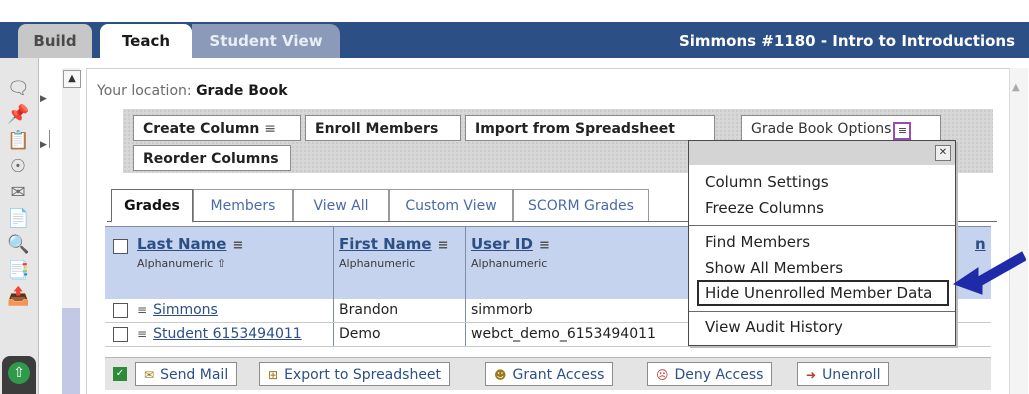 Image resolution: width=1029 pixels, height=394 pixels. What do you see at coordinates (774, 268) in the screenshot?
I see `menu-item-show-all-members: Show All Members` at bounding box center [774, 268].